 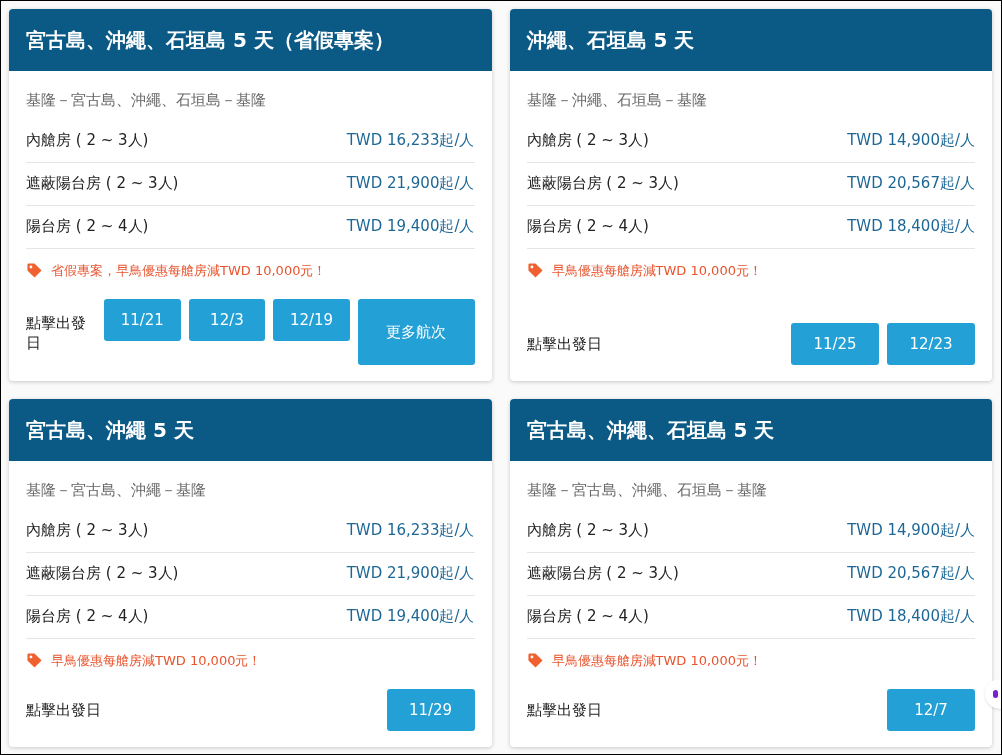 What do you see at coordinates (931, 344) in the screenshot?
I see `date-button: 12/23` at bounding box center [931, 344].